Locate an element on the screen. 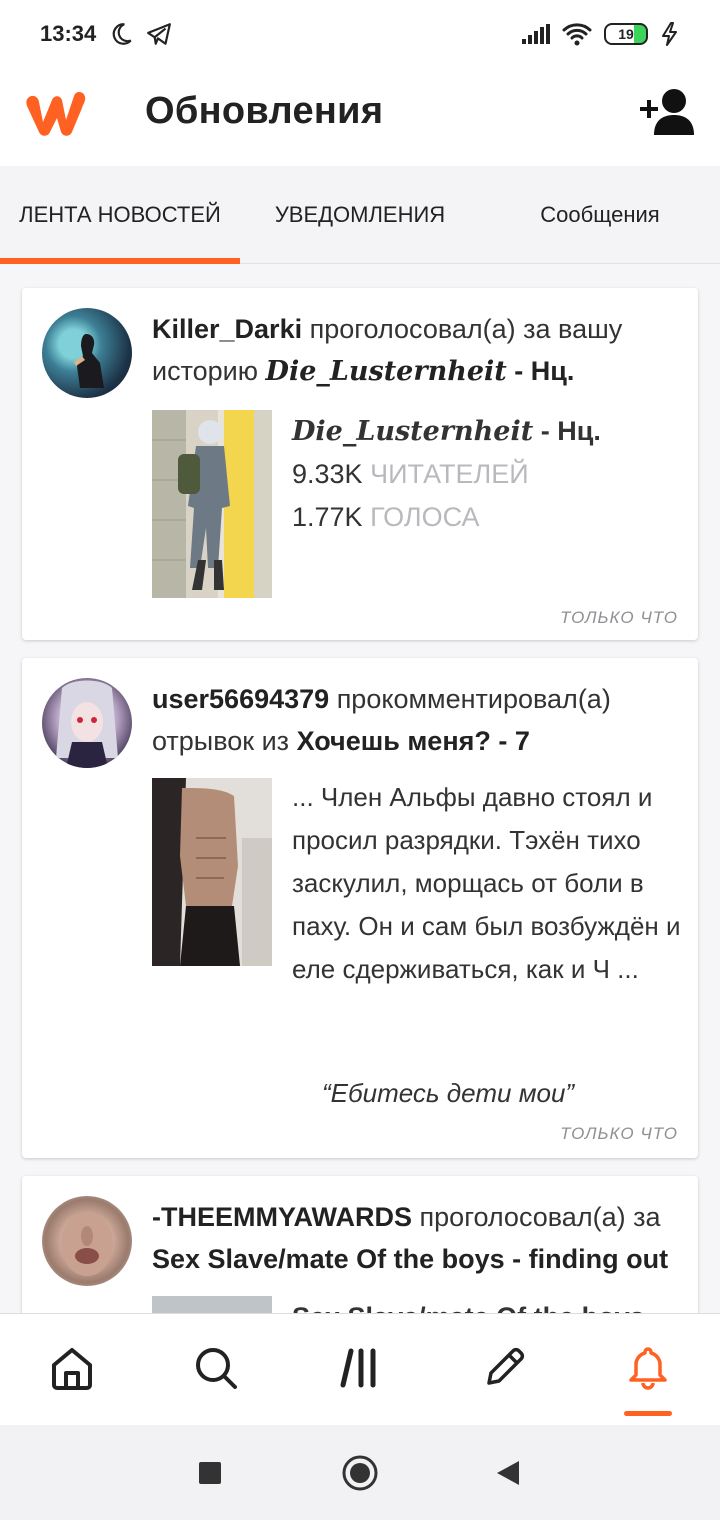 The height and width of the screenshot is (1520, 720). write-icon is located at coordinates (506, 1366).